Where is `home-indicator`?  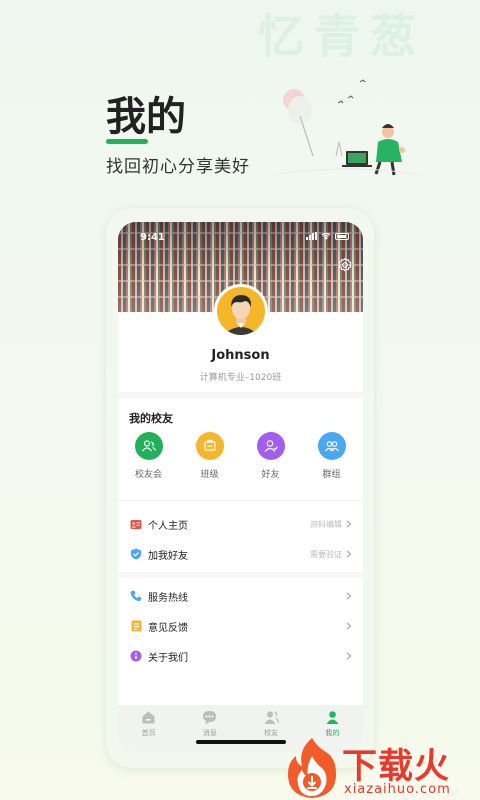
home-indicator is located at coordinates (241, 742).